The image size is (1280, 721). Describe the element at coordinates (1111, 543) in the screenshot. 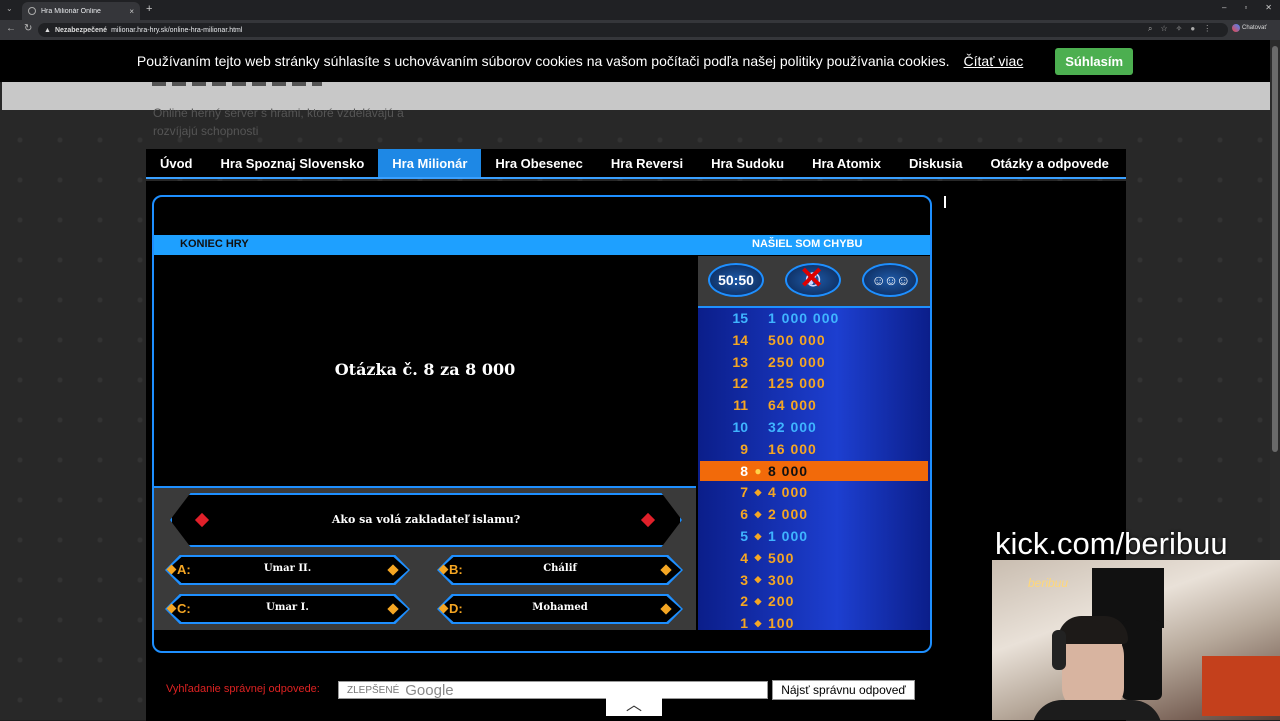

I see `stream-url-overlay: kick.com/beribuu` at that location.